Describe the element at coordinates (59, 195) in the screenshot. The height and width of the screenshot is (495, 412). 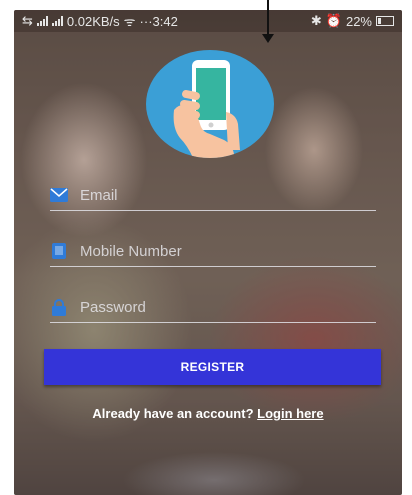
I see `envelope-icon` at that location.